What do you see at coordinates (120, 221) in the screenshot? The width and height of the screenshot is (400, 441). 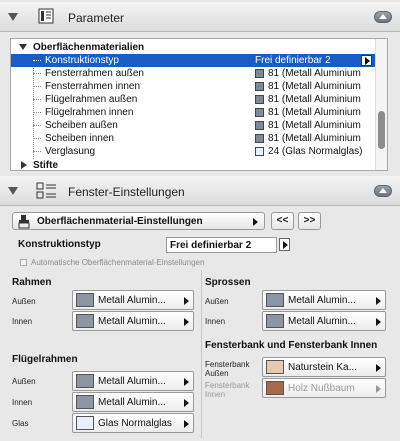 I see `surface-settings-label: Oberflächenmaterial-Einstellungen` at bounding box center [120, 221].